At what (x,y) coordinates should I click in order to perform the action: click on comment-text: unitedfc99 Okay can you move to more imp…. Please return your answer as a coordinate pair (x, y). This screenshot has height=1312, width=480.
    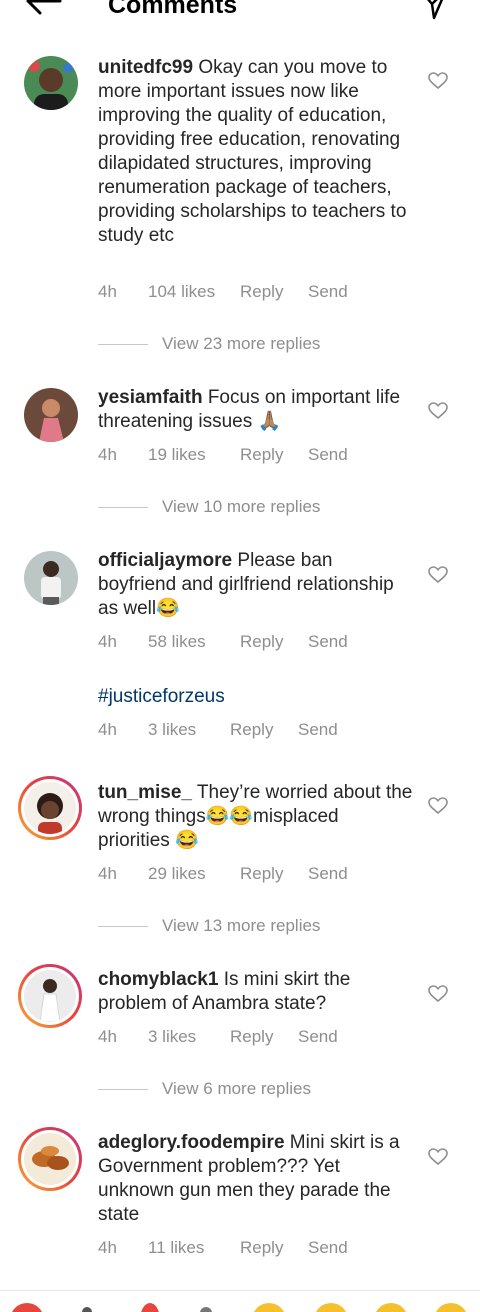
    Looking at the image, I should click on (255, 152).